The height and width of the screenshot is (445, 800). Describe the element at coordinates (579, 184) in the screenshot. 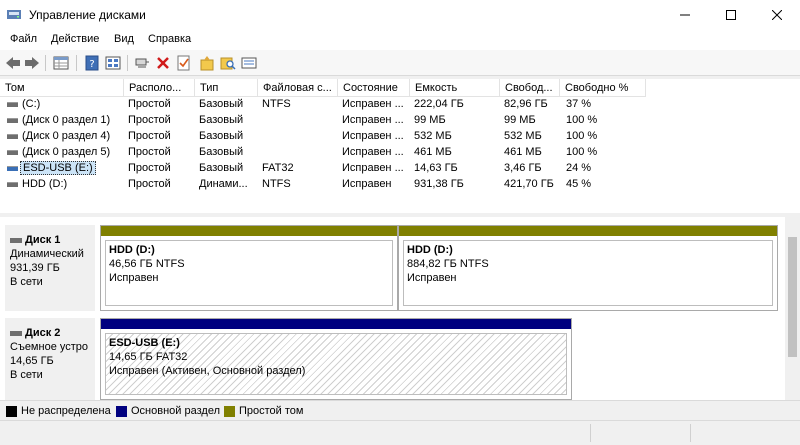

I see `volume-free-percent: 45 %` at that location.